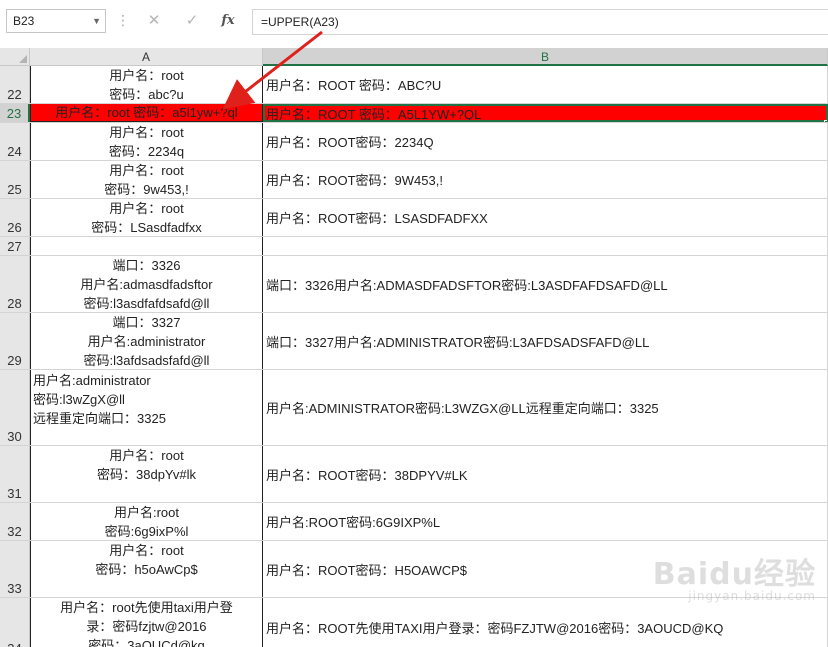  What do you see at coordinates (146, 246) in the screenshot?
I see `cell-a27` at bounding box center [146, 246].